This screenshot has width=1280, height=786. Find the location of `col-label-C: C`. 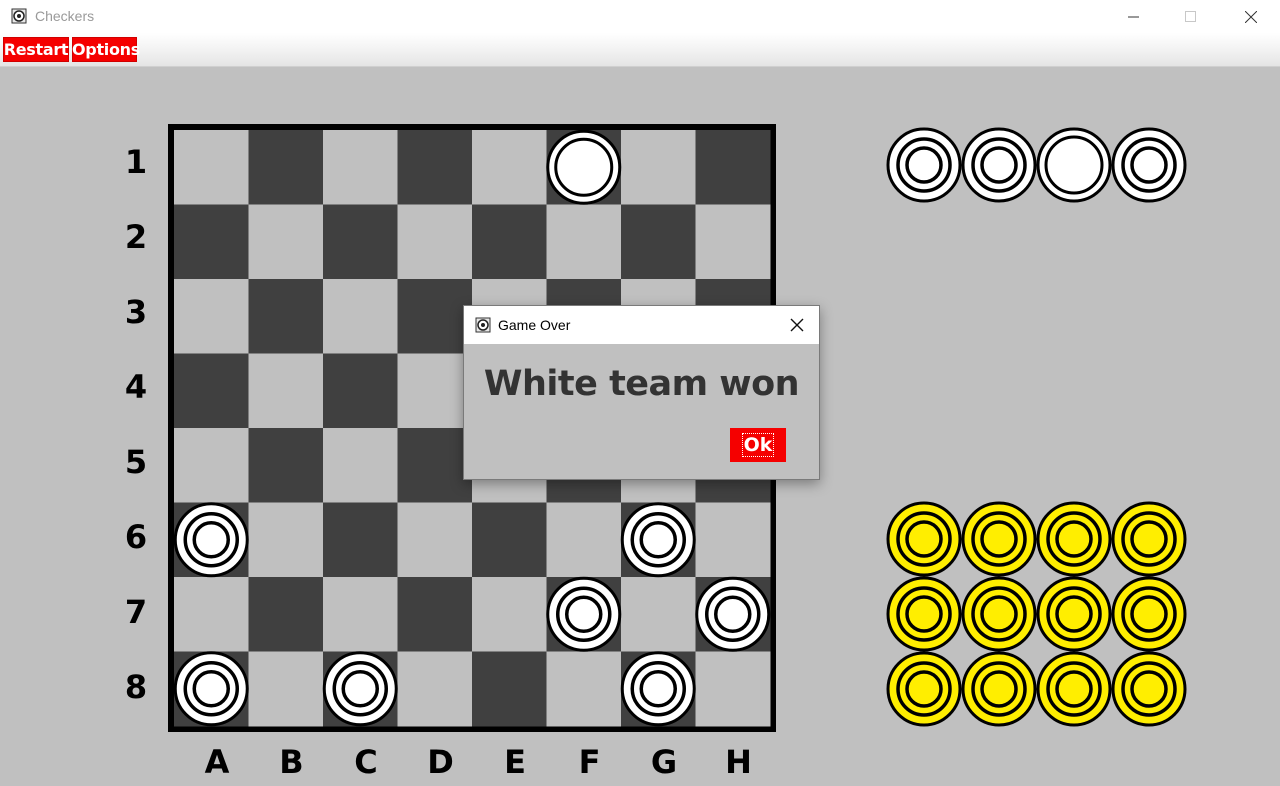

col-label-C: C is located at coordinates (366, 762).